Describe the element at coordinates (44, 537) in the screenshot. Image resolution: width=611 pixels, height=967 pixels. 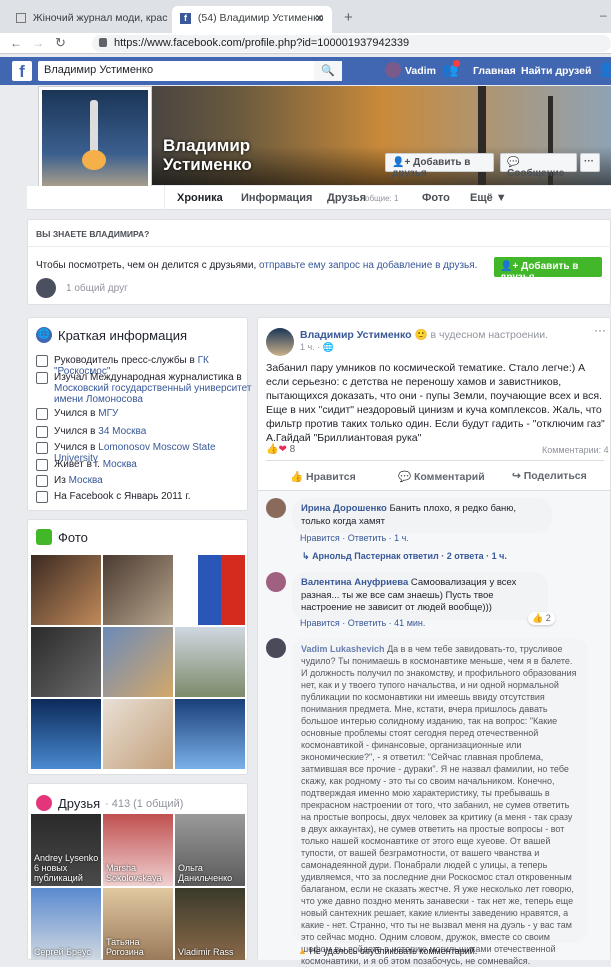
I see `photo-icon` at that location.